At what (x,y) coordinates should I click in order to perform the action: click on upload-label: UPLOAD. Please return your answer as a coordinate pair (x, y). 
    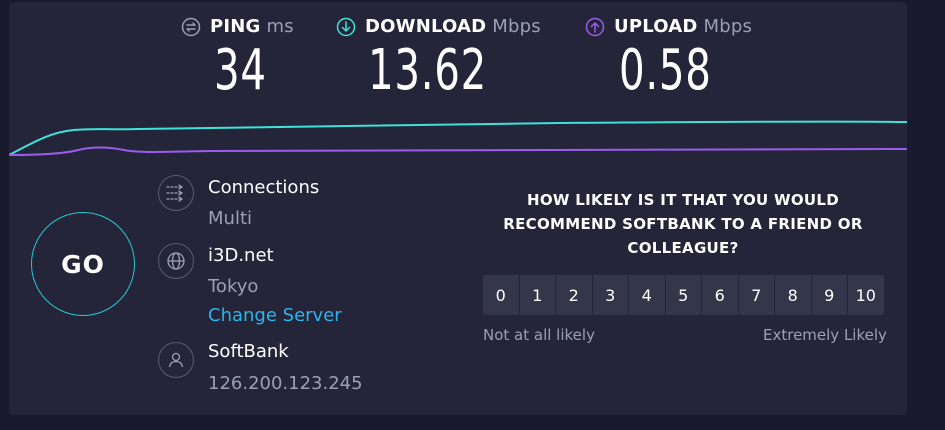
    Looking at the image, I should click on (656, 26).